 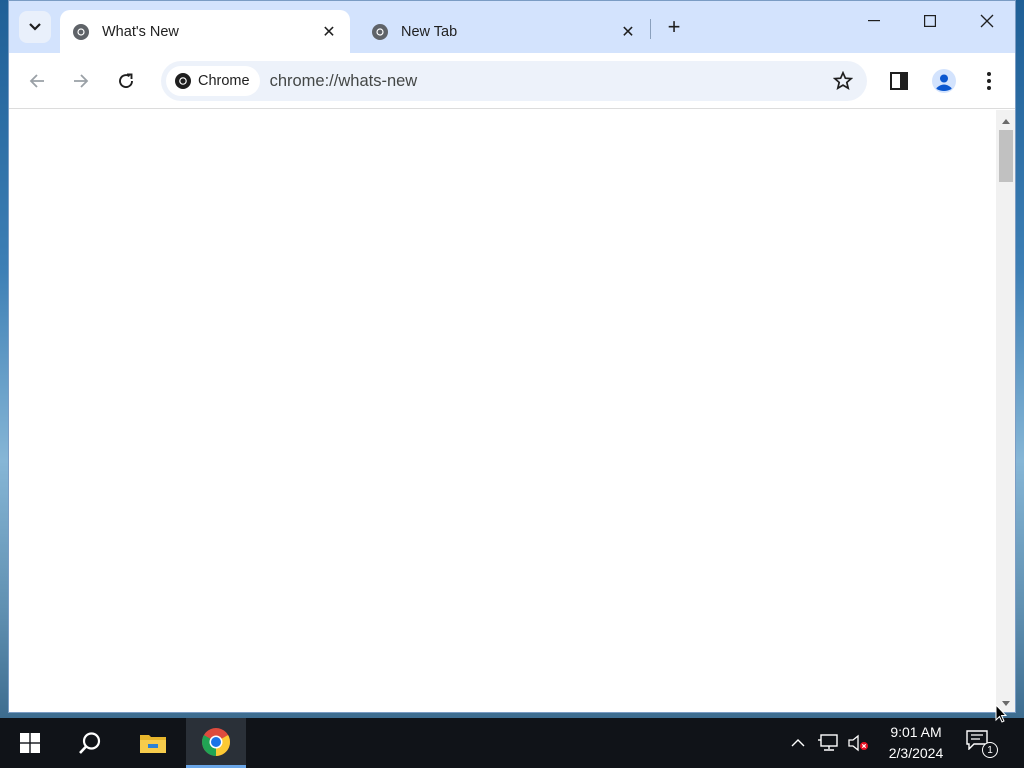 I want to click on show-hidden-icons-button, so click(x=798, y=743).